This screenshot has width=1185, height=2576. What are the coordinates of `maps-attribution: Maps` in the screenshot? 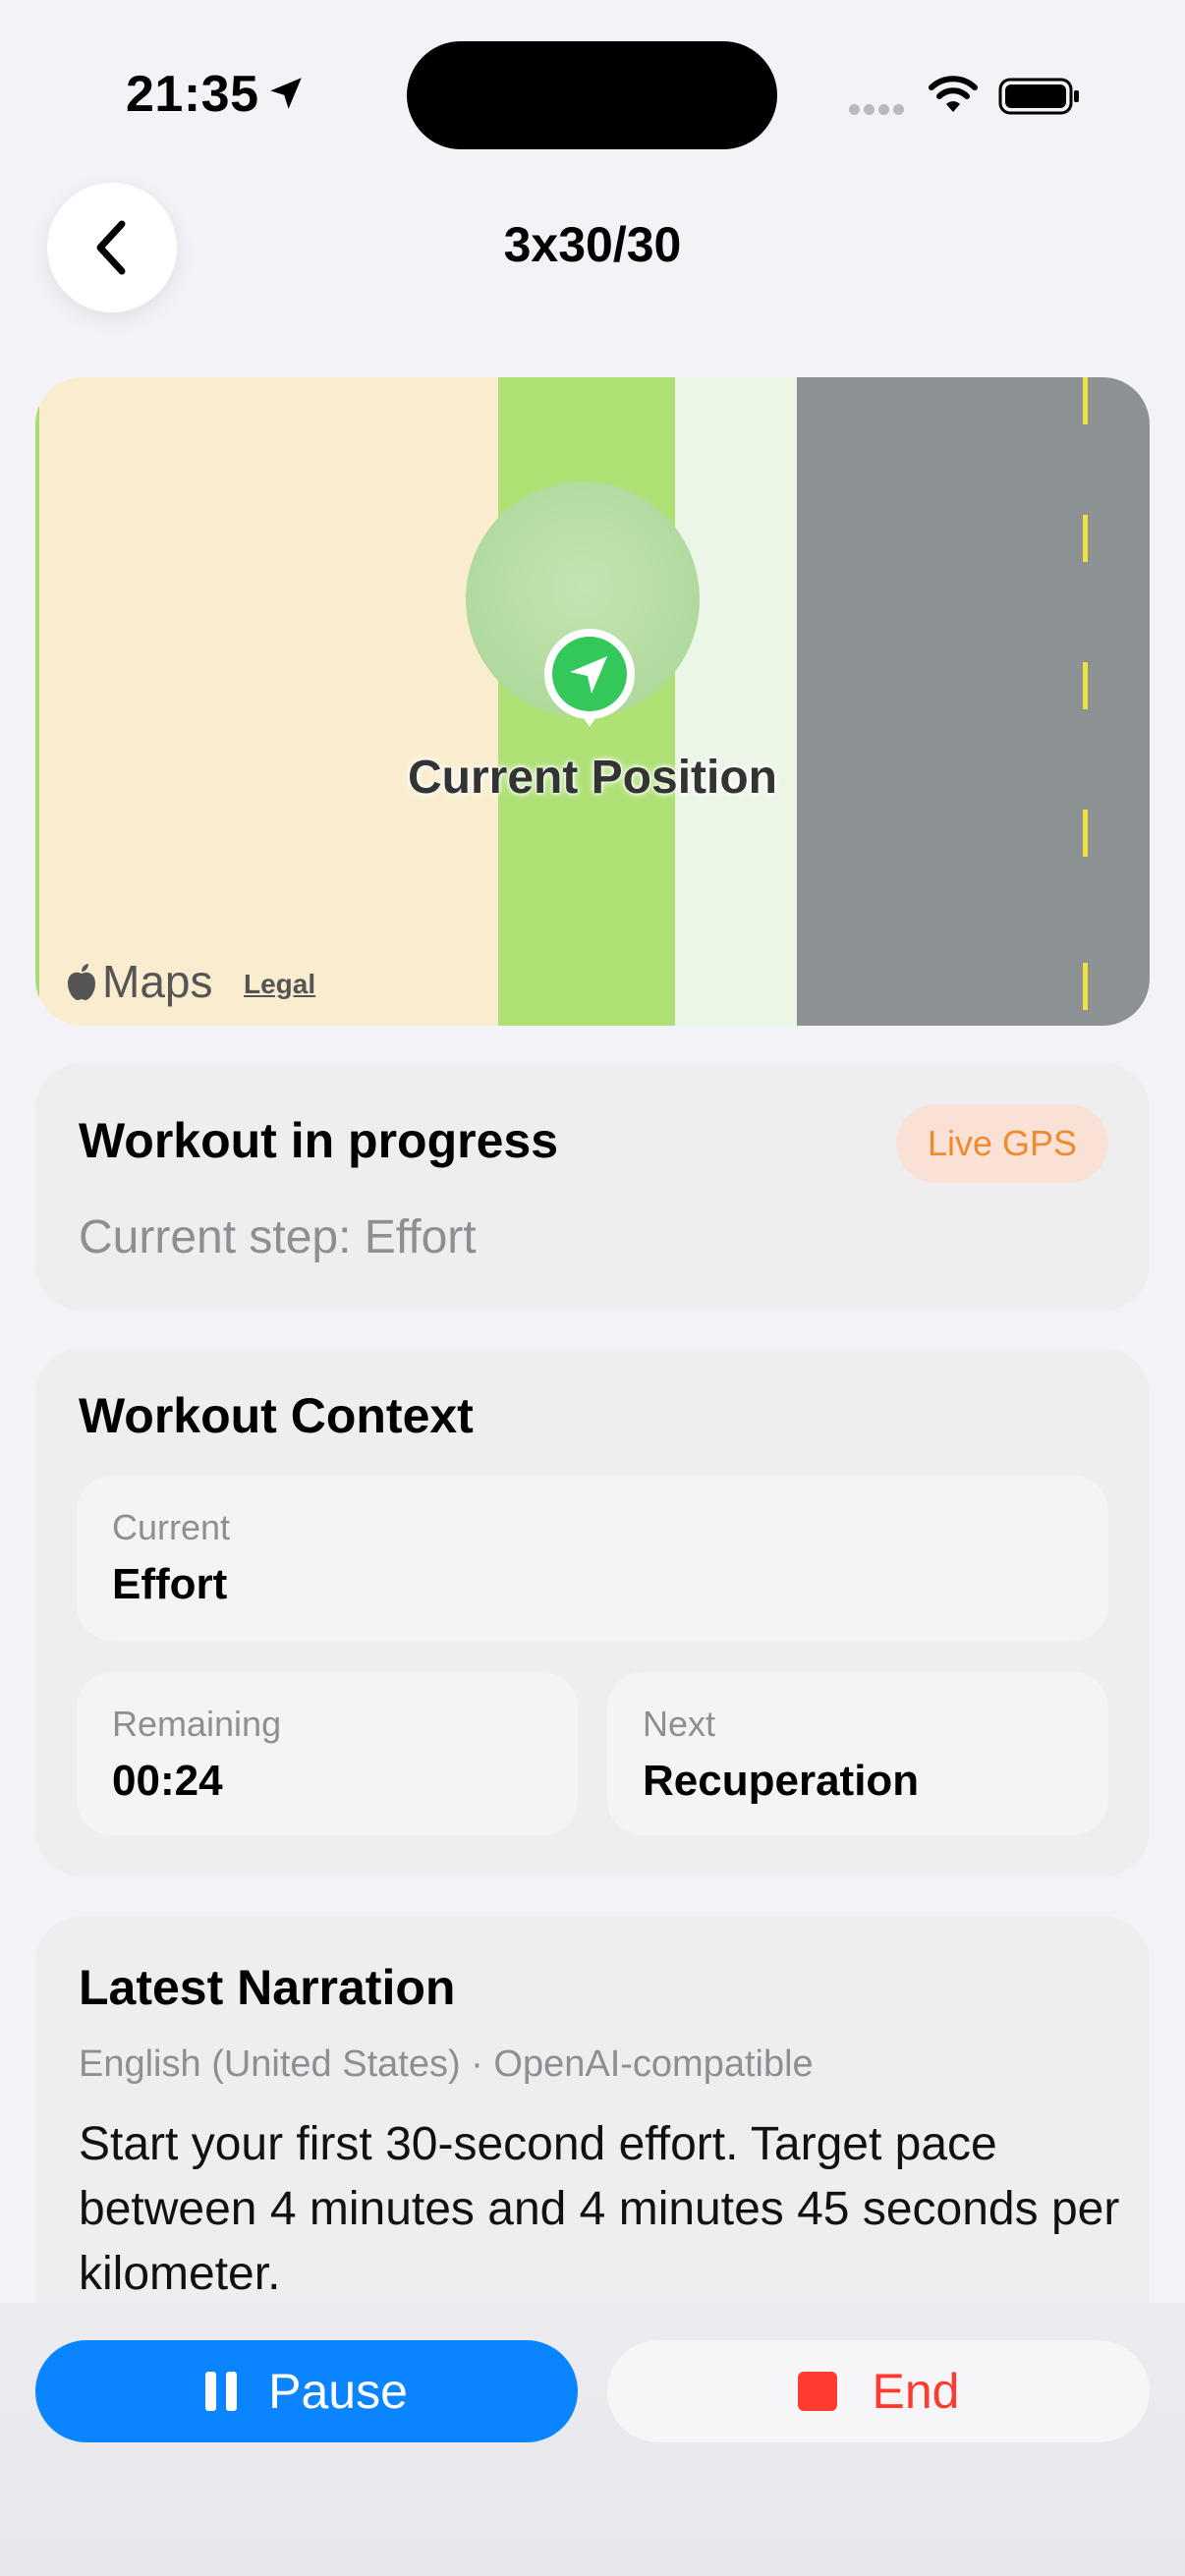 It's located at (138, 981).